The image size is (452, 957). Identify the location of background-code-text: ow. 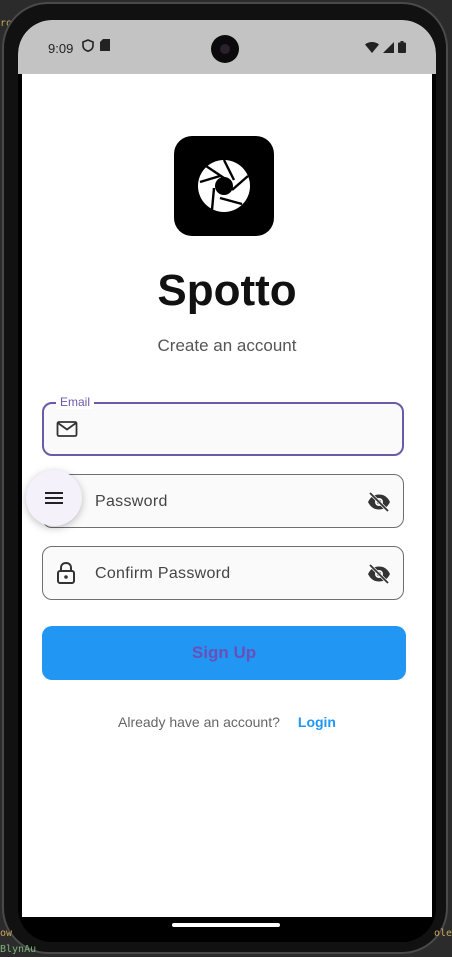
(6, 933).